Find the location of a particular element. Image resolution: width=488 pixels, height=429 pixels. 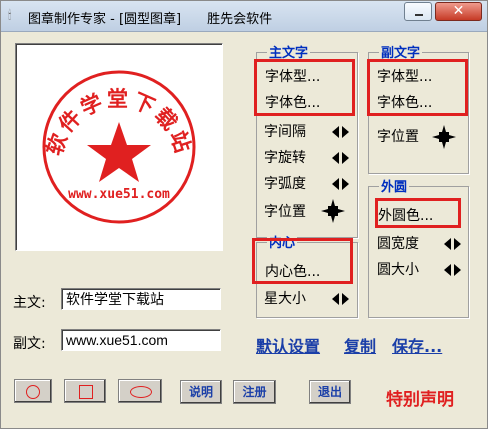

circle-shape-button is located at coordinates (33, 391).